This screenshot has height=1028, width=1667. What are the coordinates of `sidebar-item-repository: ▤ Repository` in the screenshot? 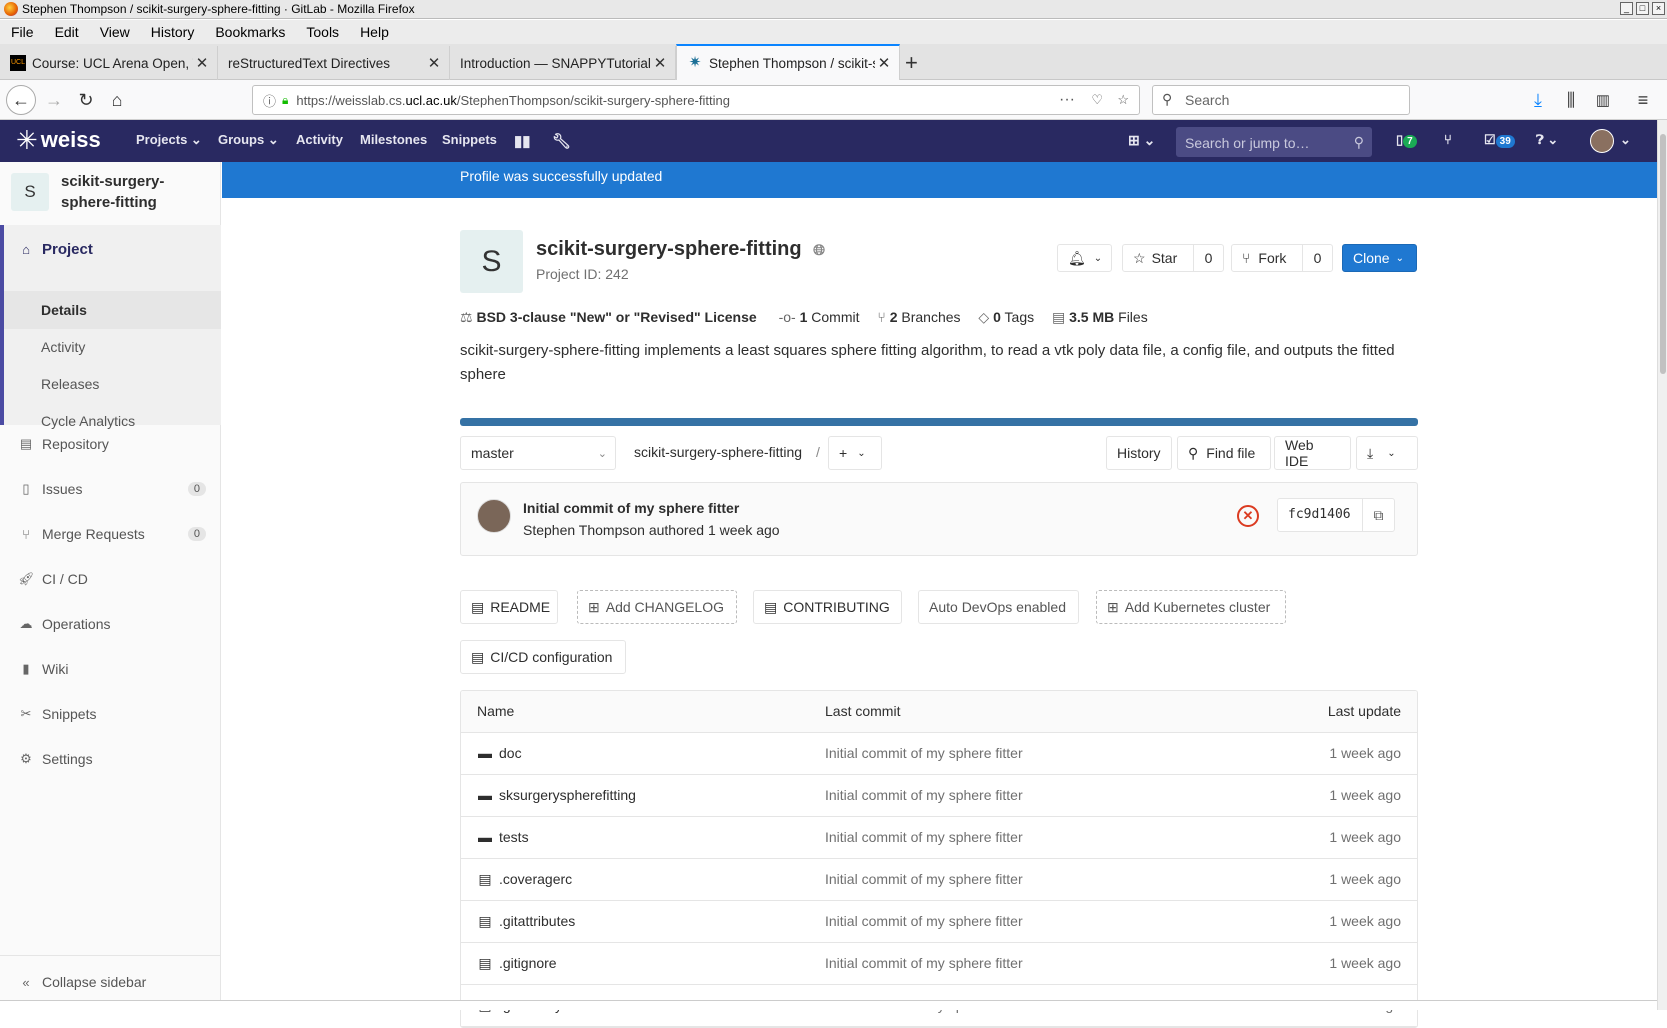 It's located at (110, 444).